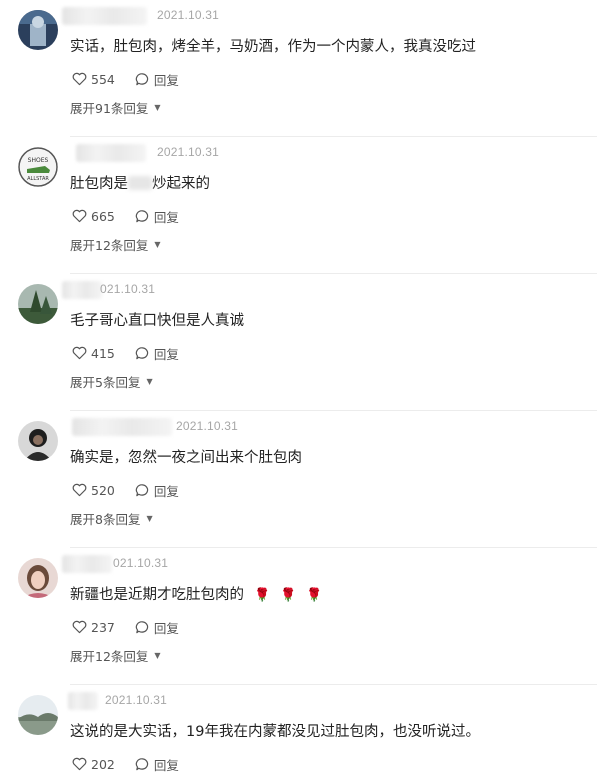 The height and width of the screenshot is (779, 597). I want to click on expand-replies-label: 展开8条回复, so click(105, 519).